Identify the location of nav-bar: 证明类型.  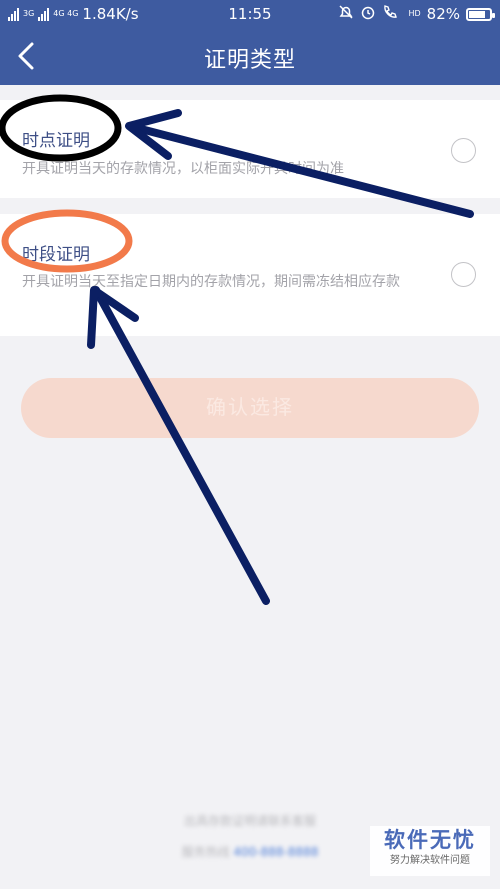
(250, 56).